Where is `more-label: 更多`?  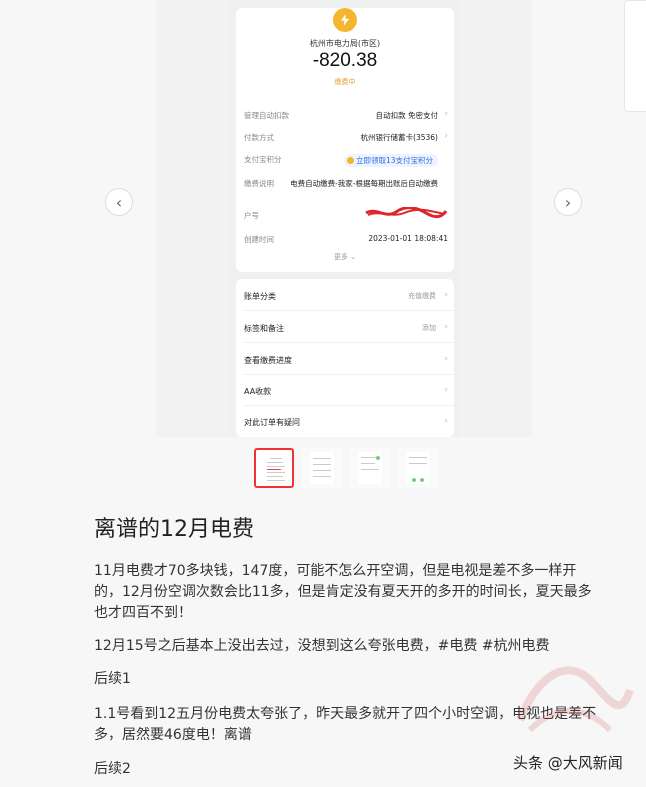
more-label: 更多 is located at coordinates (340, 257).